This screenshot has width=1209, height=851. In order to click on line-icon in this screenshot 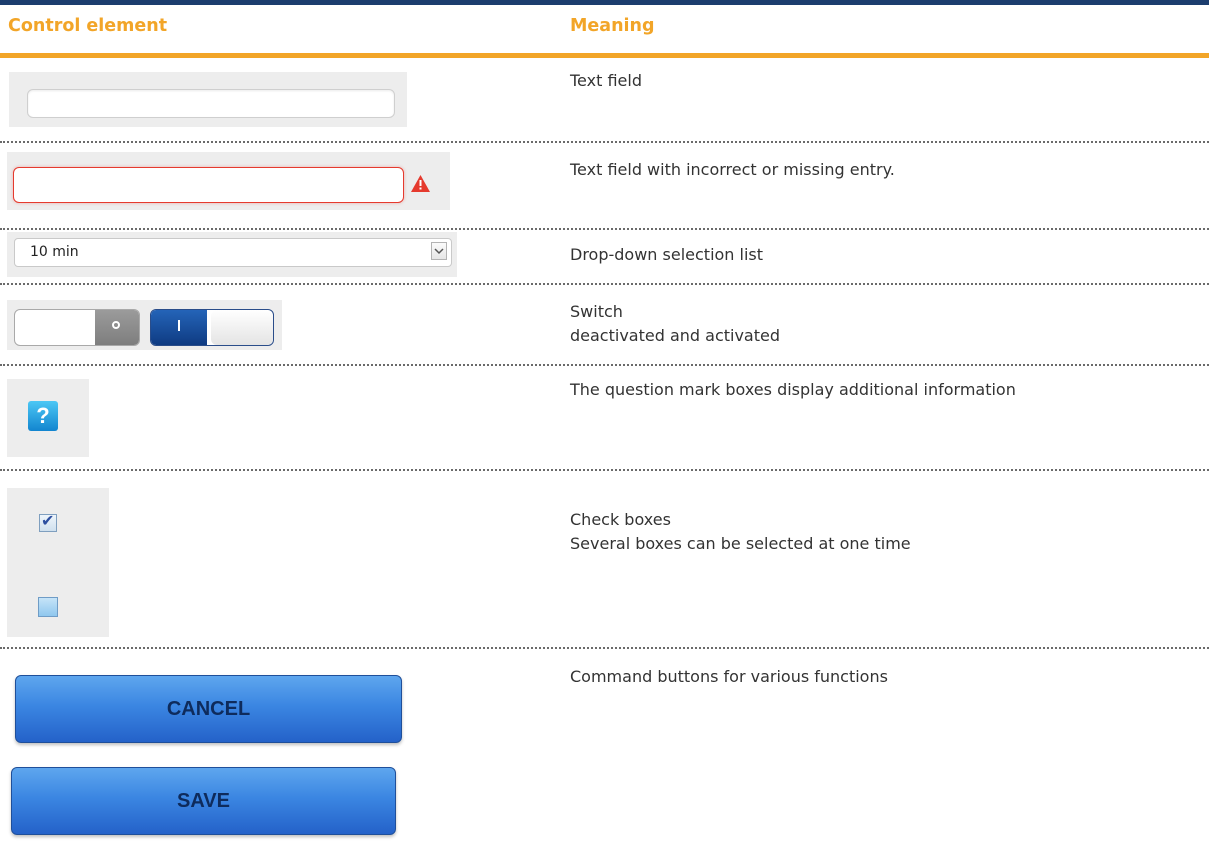, I will do `click(179, 325)`.